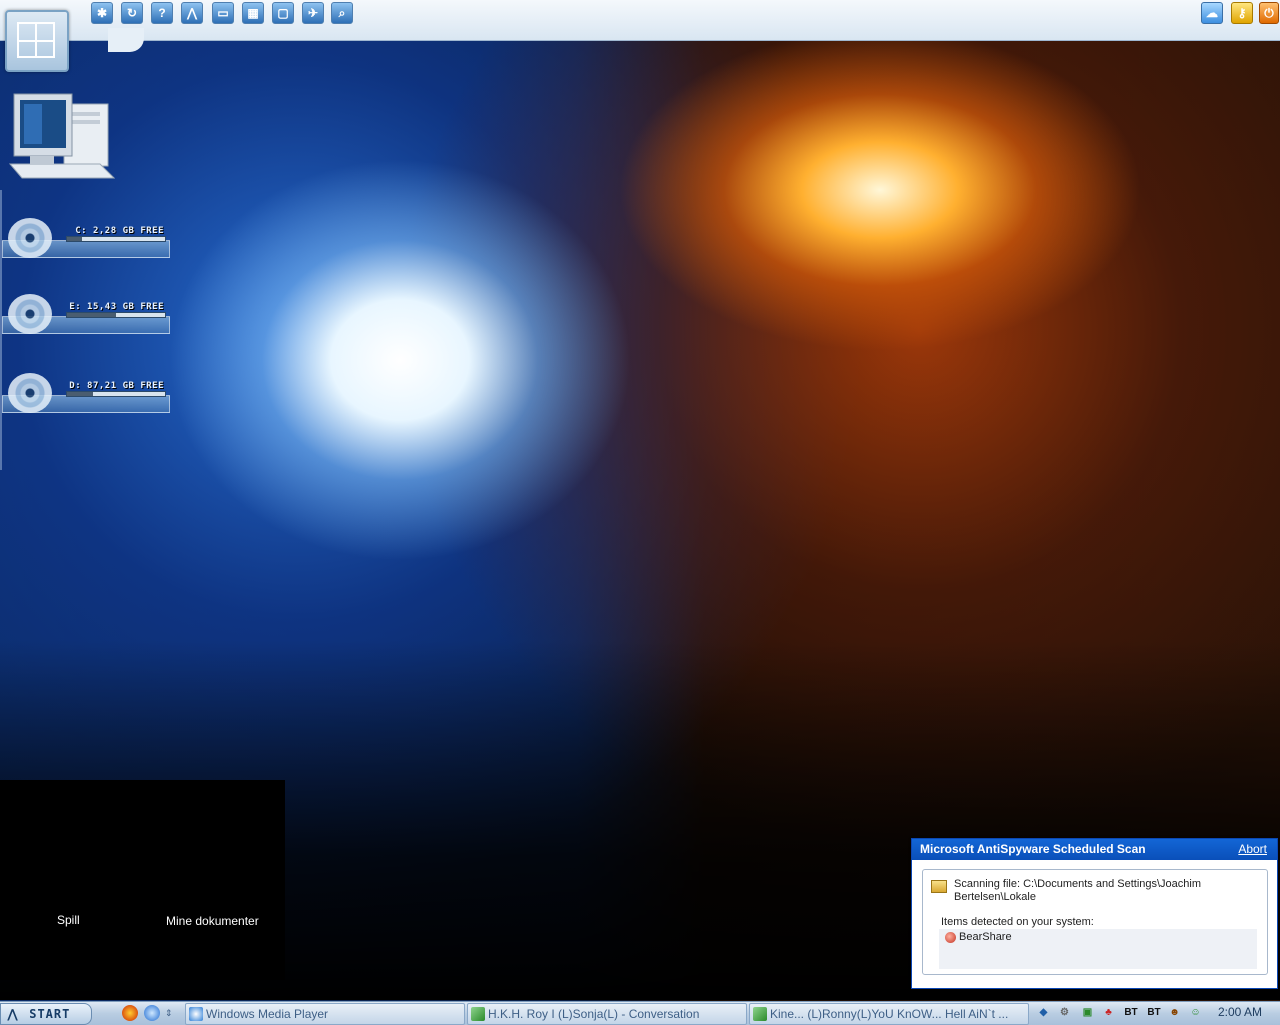 Image resolution: width=1280 pixels, height=1025 pixels. Describe the element at coordinates (1131, 1012) in the screenshot. I see `bt-tray-icon-1: BT` at that location.